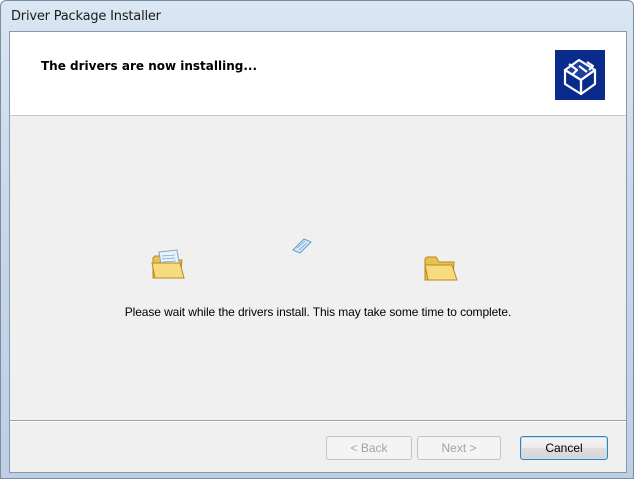 The height and width of the screenshot is (479, 634). I want to click on back-button: < Back, so click(369, 448).